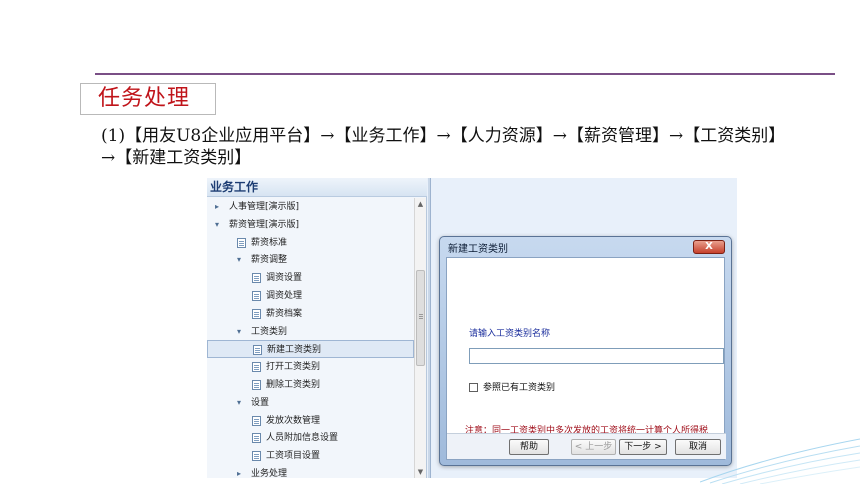  What do you see at coordinates (310, 278) in the screenshot?
I see `tree-leaf-item: 调资设置` at bounding box center [310, 278].